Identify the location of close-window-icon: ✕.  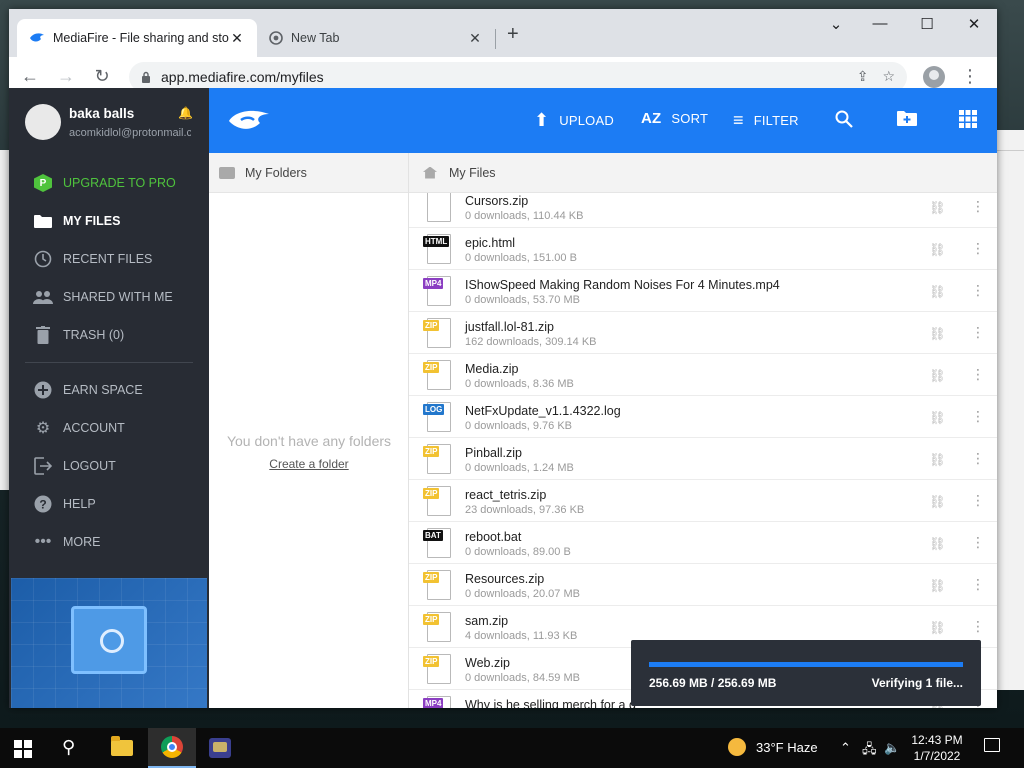
(974, 24).